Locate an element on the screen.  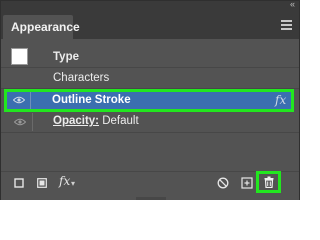
type-color-swatch is located at coordinates (19, 56).